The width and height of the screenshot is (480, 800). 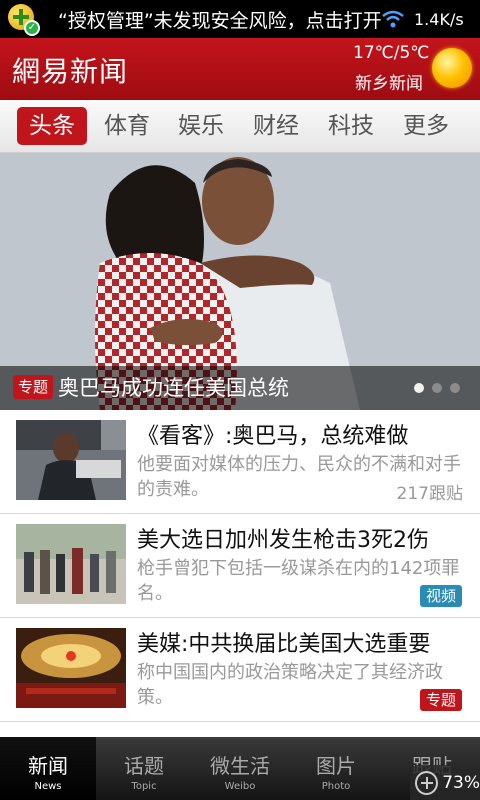 What do you see at coordinates (273, 436) in the screenshot?
I see `news-title: 《看客》:奥巴马，总统难做` at bounding box center [273, 436].